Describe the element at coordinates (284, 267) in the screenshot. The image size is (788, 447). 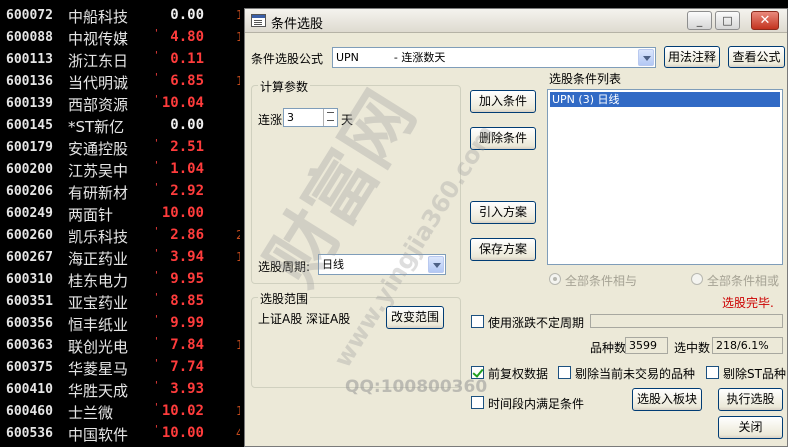
I see `period-label: 选股周期:` at that location.